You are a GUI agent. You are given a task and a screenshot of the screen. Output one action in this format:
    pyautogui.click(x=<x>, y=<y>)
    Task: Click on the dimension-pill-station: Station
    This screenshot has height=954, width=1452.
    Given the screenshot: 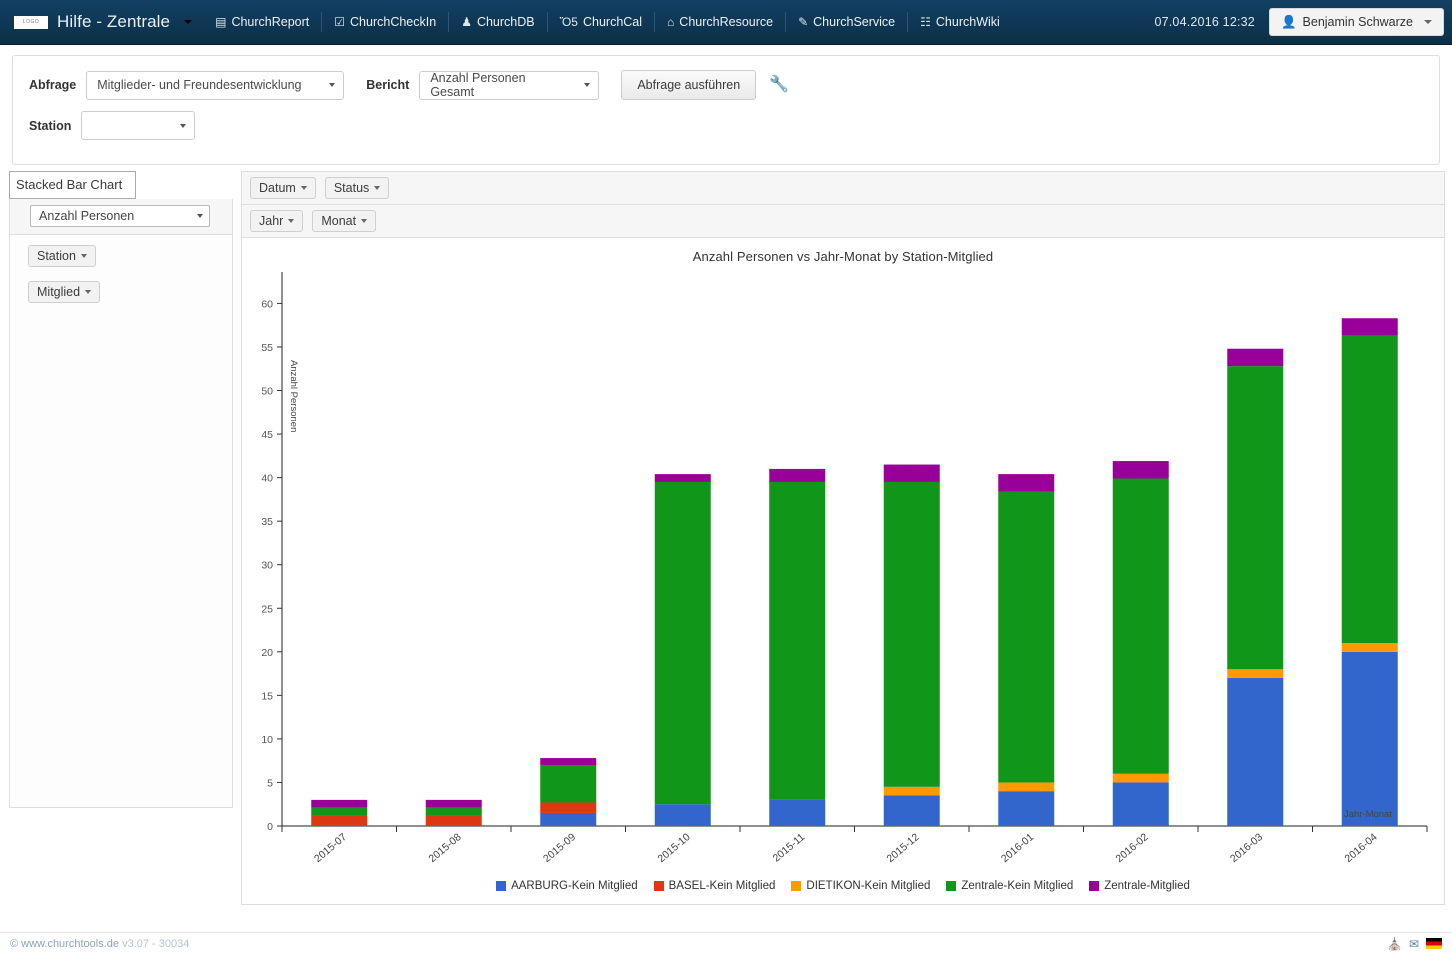 What is the action you would take?
    pyautogui.click(x=62, y=256)
    